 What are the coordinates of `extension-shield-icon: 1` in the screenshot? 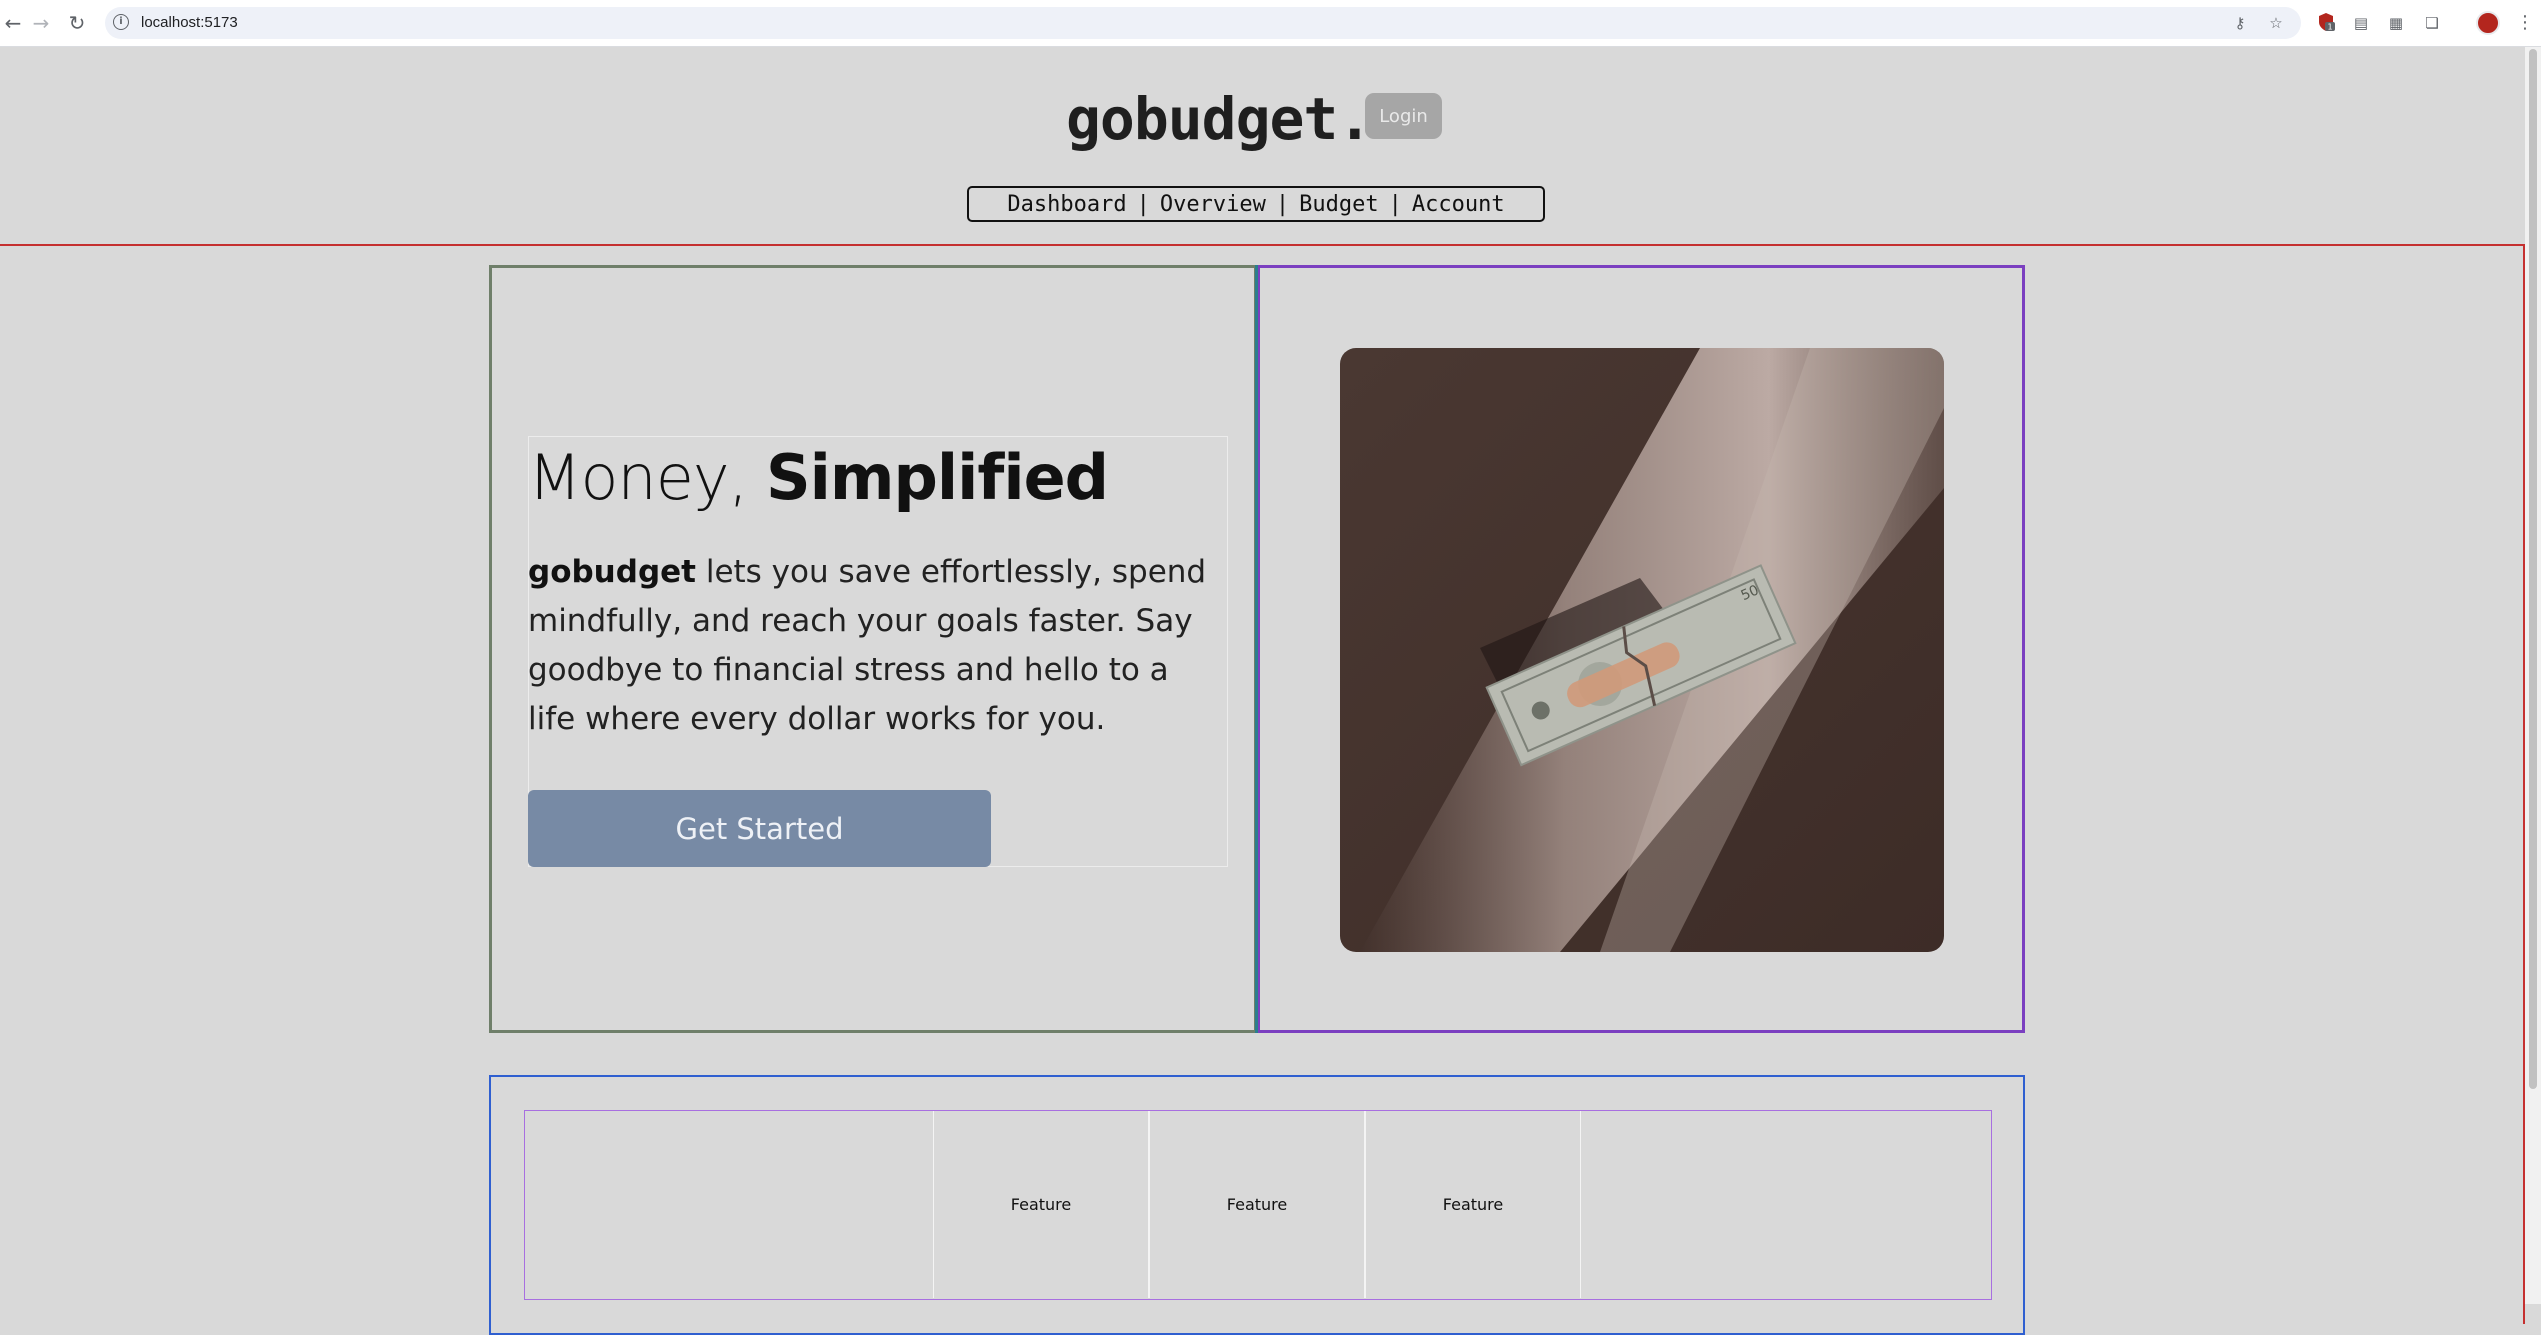 It's located at (2326, 23).